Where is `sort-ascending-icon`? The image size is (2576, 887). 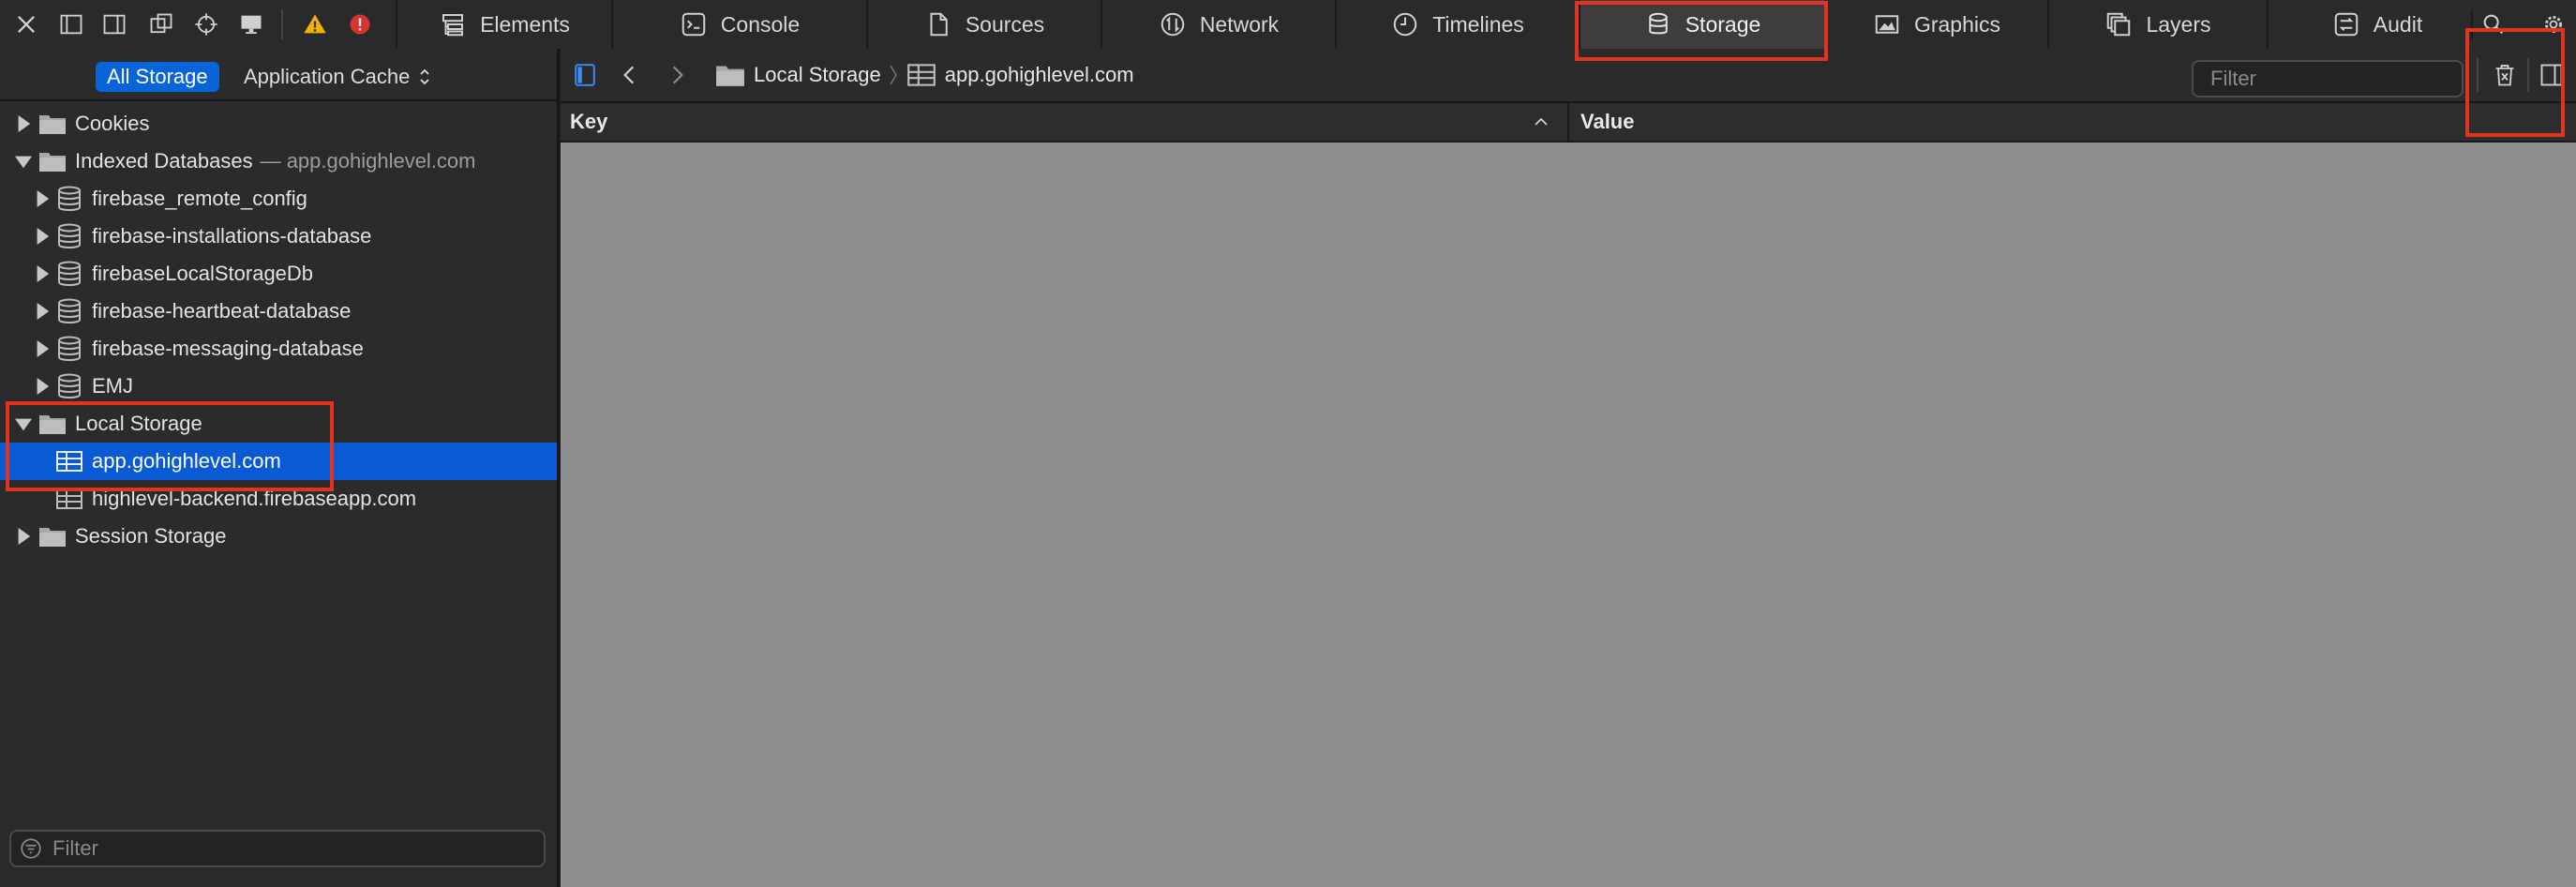
sort-ascending-icon is located at coordinates (1542, 121).